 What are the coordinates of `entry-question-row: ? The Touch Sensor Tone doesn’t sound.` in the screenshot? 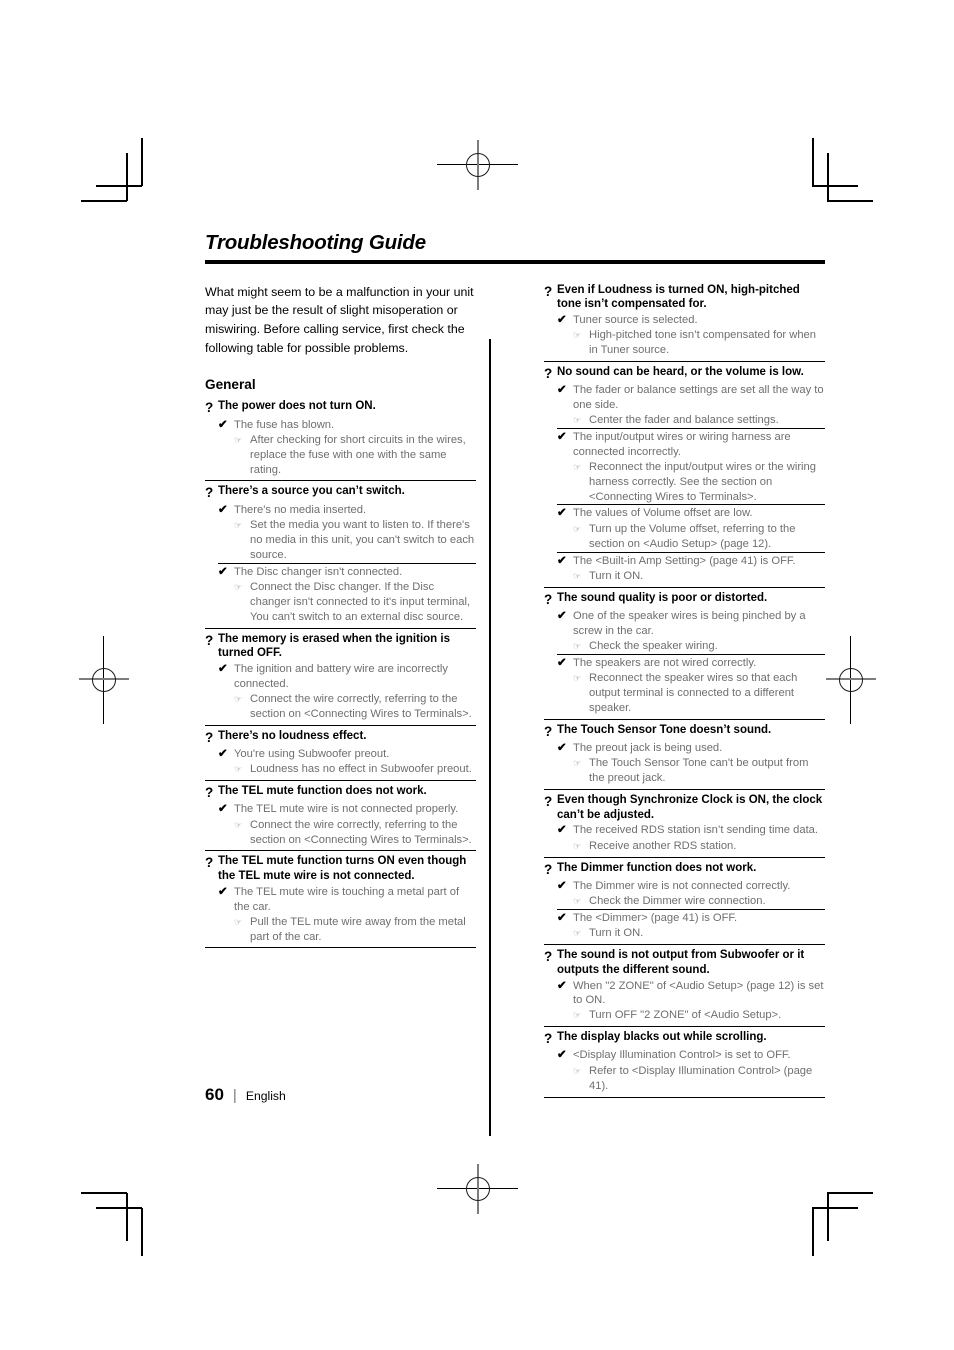 It's located at (684, 731).